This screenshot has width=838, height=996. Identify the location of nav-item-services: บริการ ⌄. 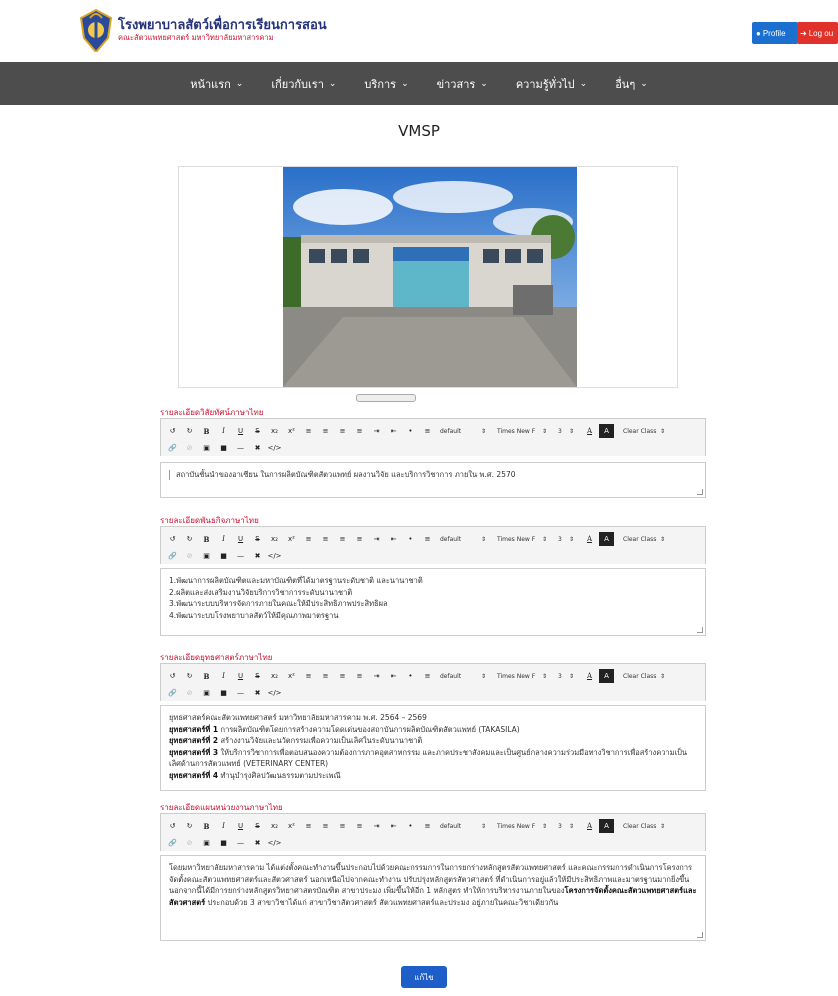
(386, 84).